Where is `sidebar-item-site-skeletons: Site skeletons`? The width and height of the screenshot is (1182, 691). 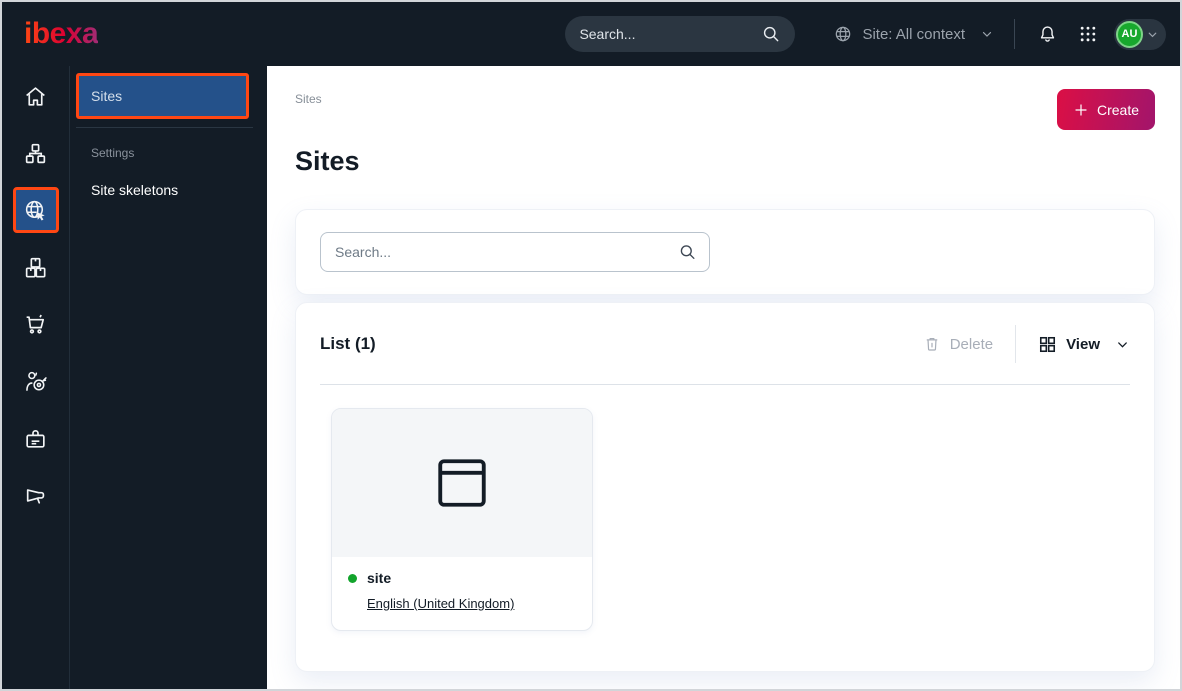
sidebar-item-site-skeletons: Site skeletons is located at coordinates (124, 179).